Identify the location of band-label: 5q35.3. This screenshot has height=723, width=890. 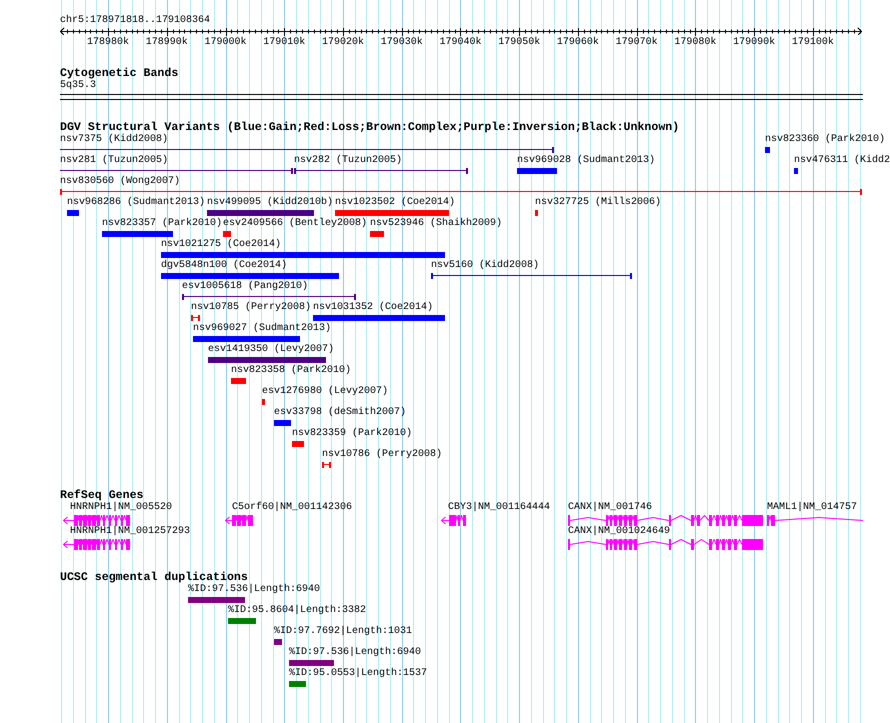
(78, 86).